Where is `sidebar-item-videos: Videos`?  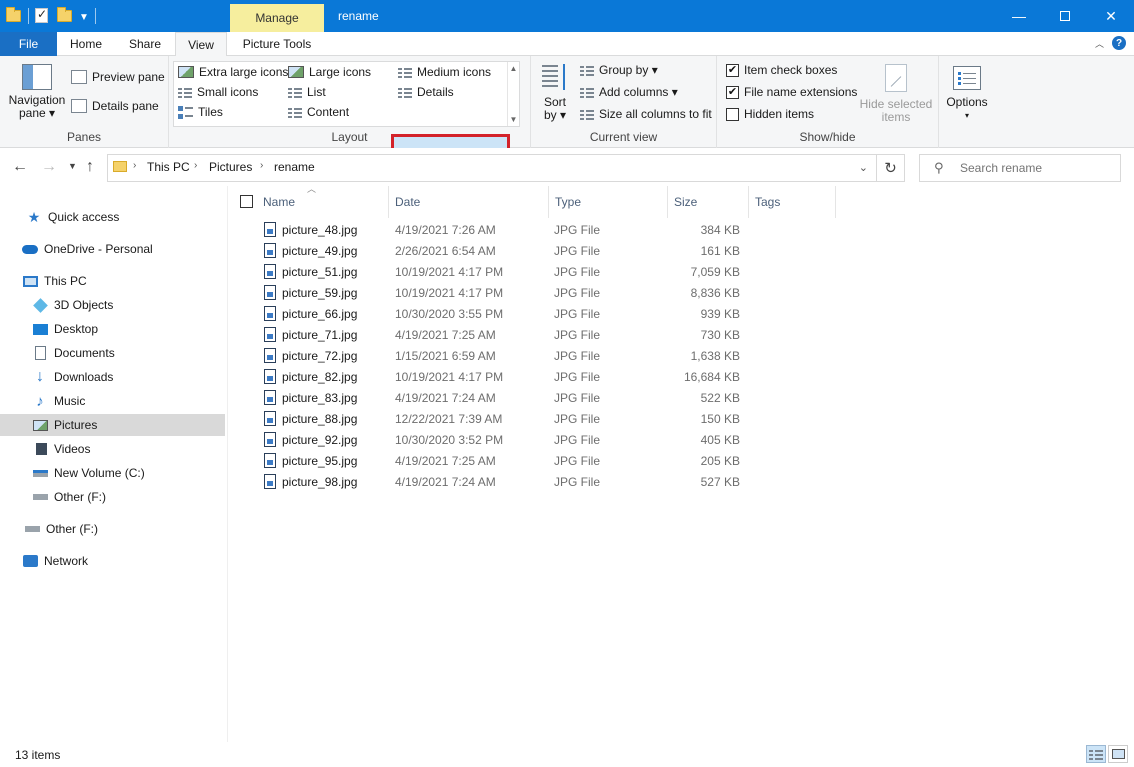
sidebar-item-videos: Videos is located at coordinates (112, 449).